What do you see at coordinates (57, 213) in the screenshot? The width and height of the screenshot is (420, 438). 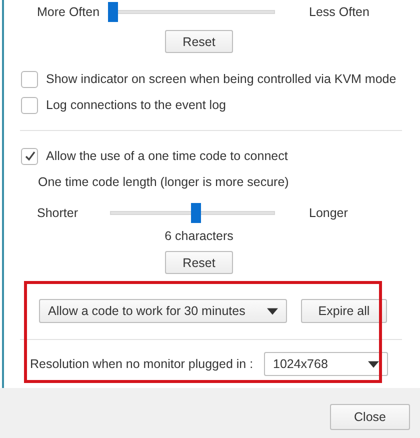 I see `slider-min-label: Shorter` at bounding box center [57, 213].